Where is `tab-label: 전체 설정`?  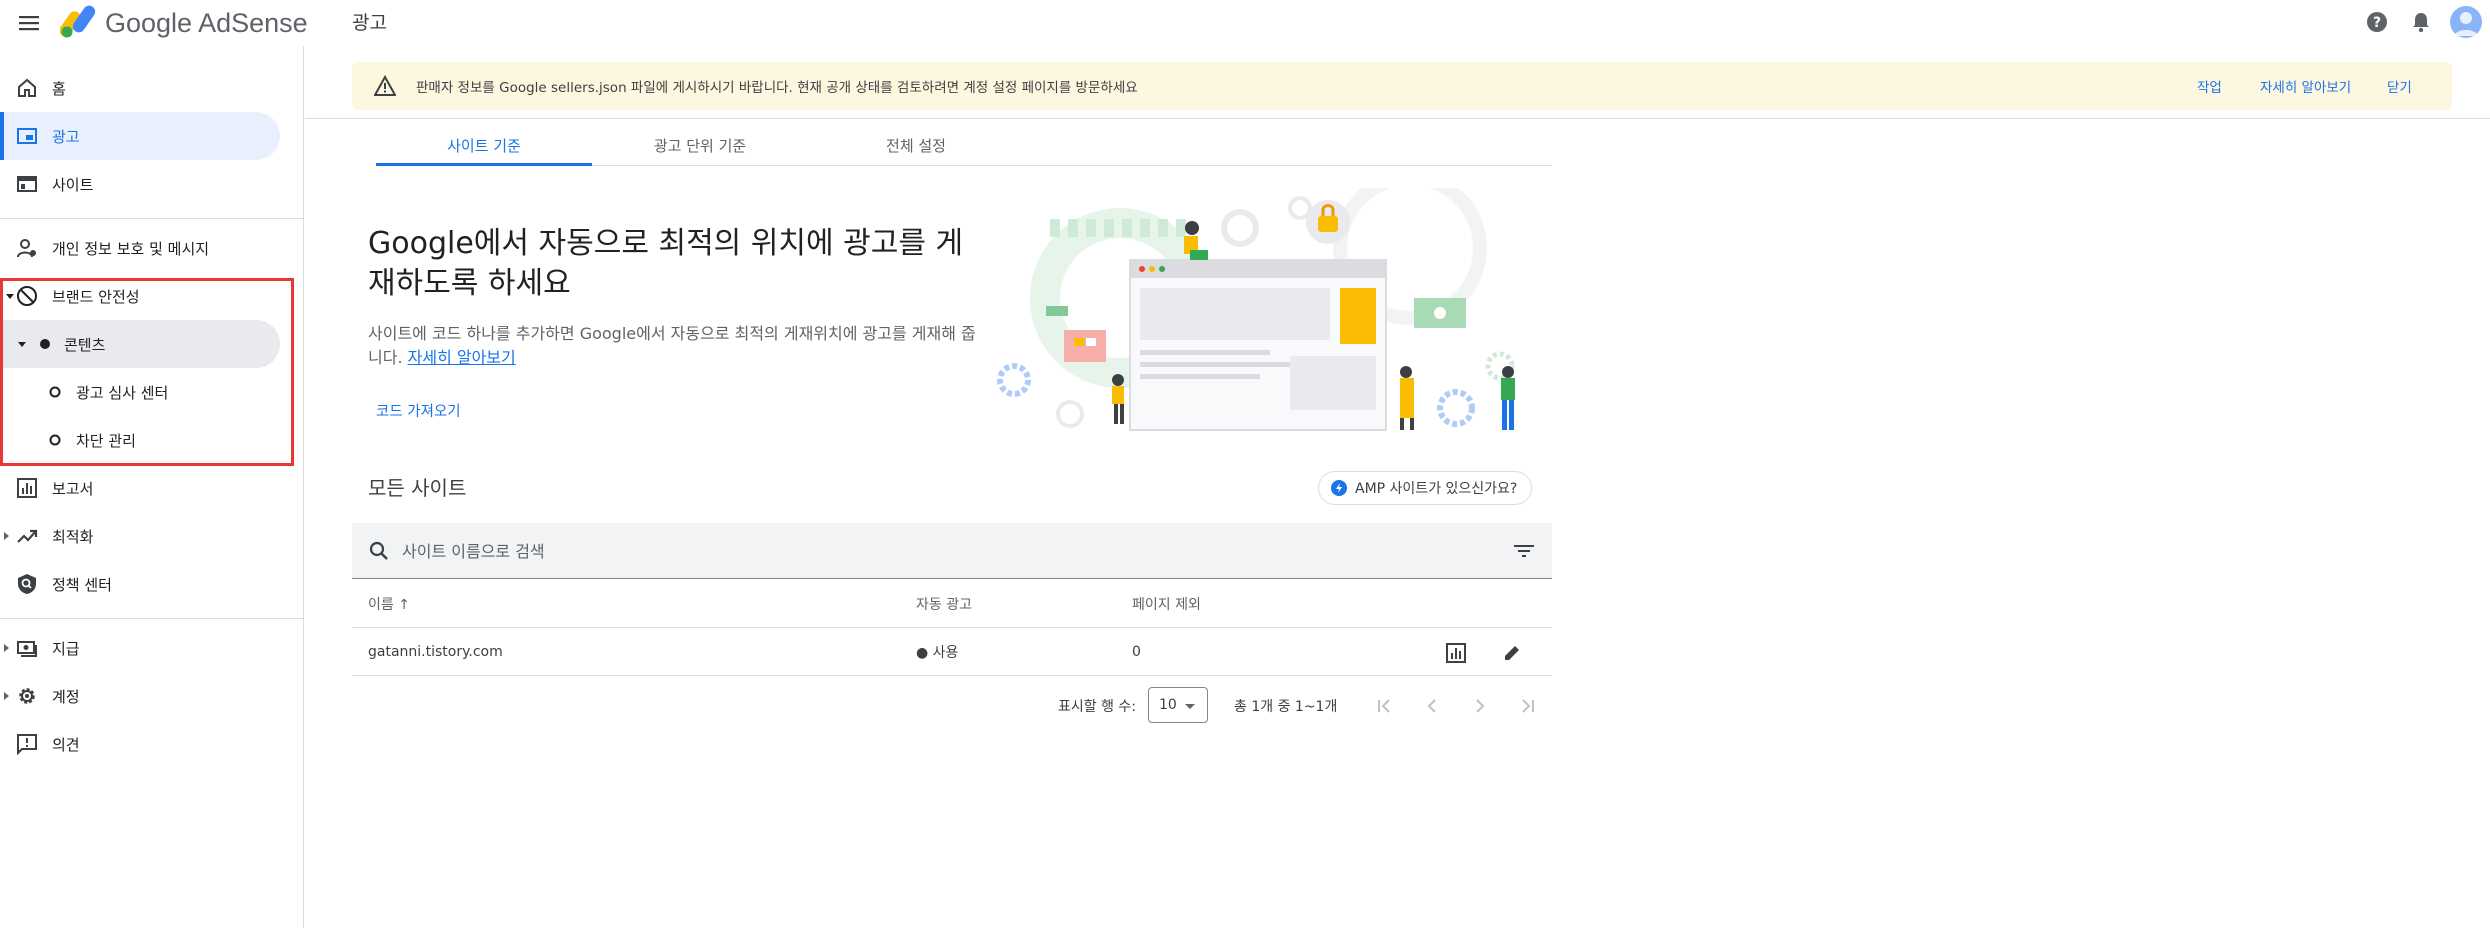
tab-label: 전체 설정 is located at coordinates (916, 145).